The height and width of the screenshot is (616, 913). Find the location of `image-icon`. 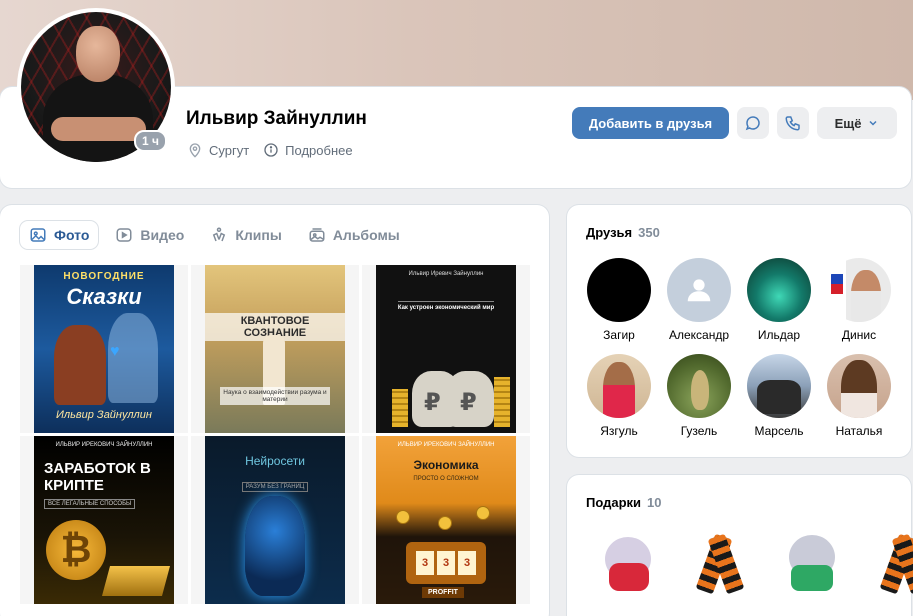

image-icon is located at coordinates (38, 235).